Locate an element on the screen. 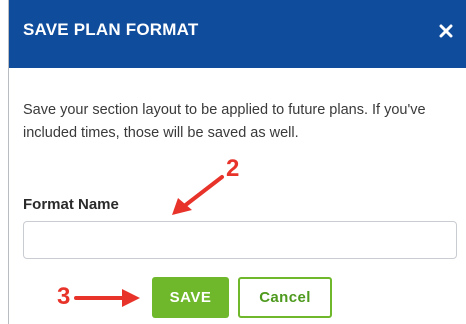  close-button is located at coordinates (446, 31).